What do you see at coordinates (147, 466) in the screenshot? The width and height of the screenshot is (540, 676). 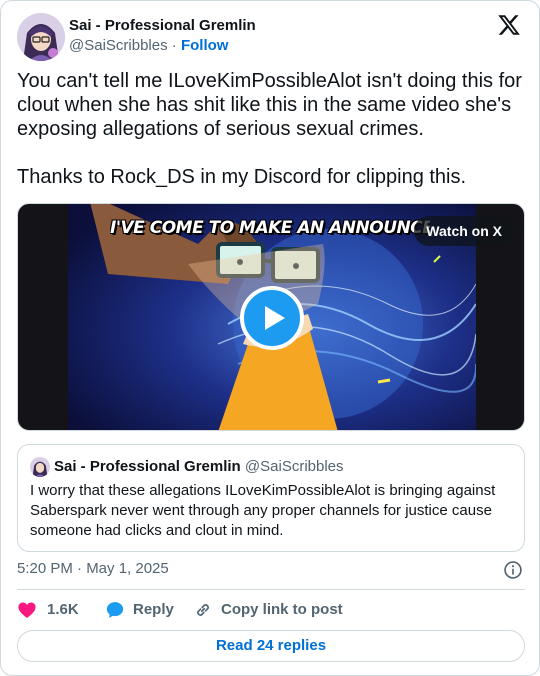 I see `quote-author-name: Sai - Professional Gremlin` at bounding box center [147, 466].